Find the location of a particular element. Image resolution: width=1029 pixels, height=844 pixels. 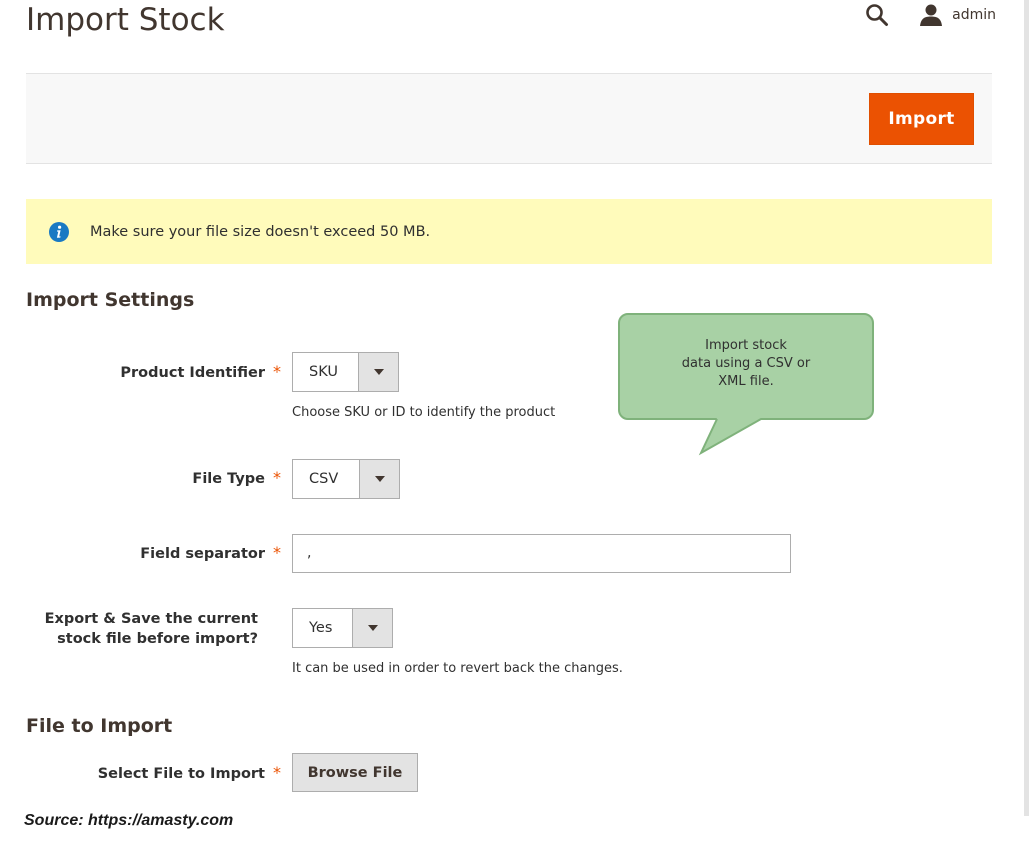

browse-file-button: Browse File is located at coordinates (355, 772).